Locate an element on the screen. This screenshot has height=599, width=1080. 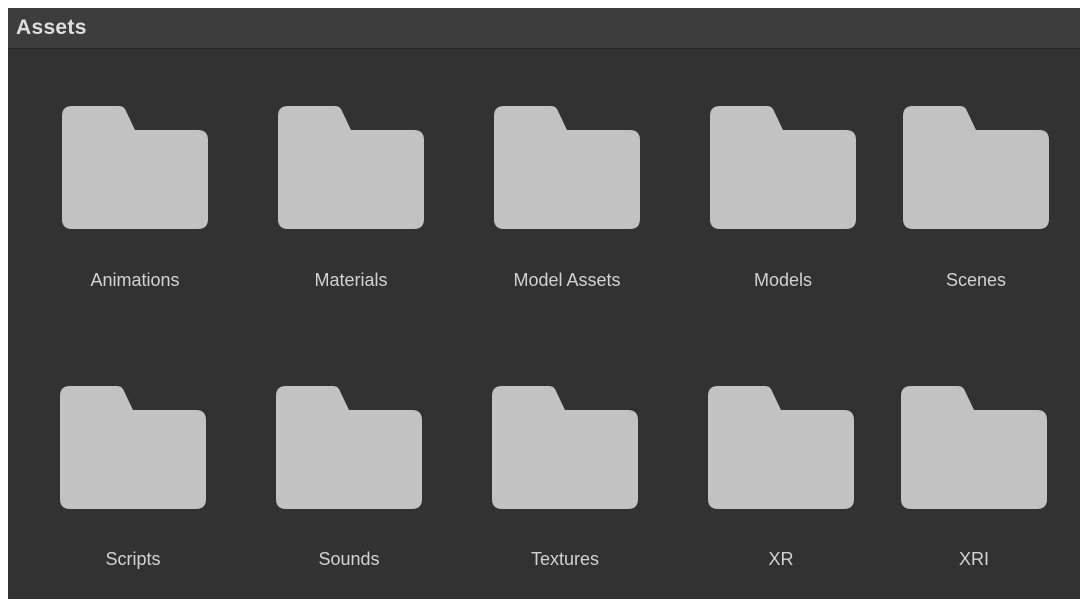
folder-label: Models is located at coordinates (783, 280).